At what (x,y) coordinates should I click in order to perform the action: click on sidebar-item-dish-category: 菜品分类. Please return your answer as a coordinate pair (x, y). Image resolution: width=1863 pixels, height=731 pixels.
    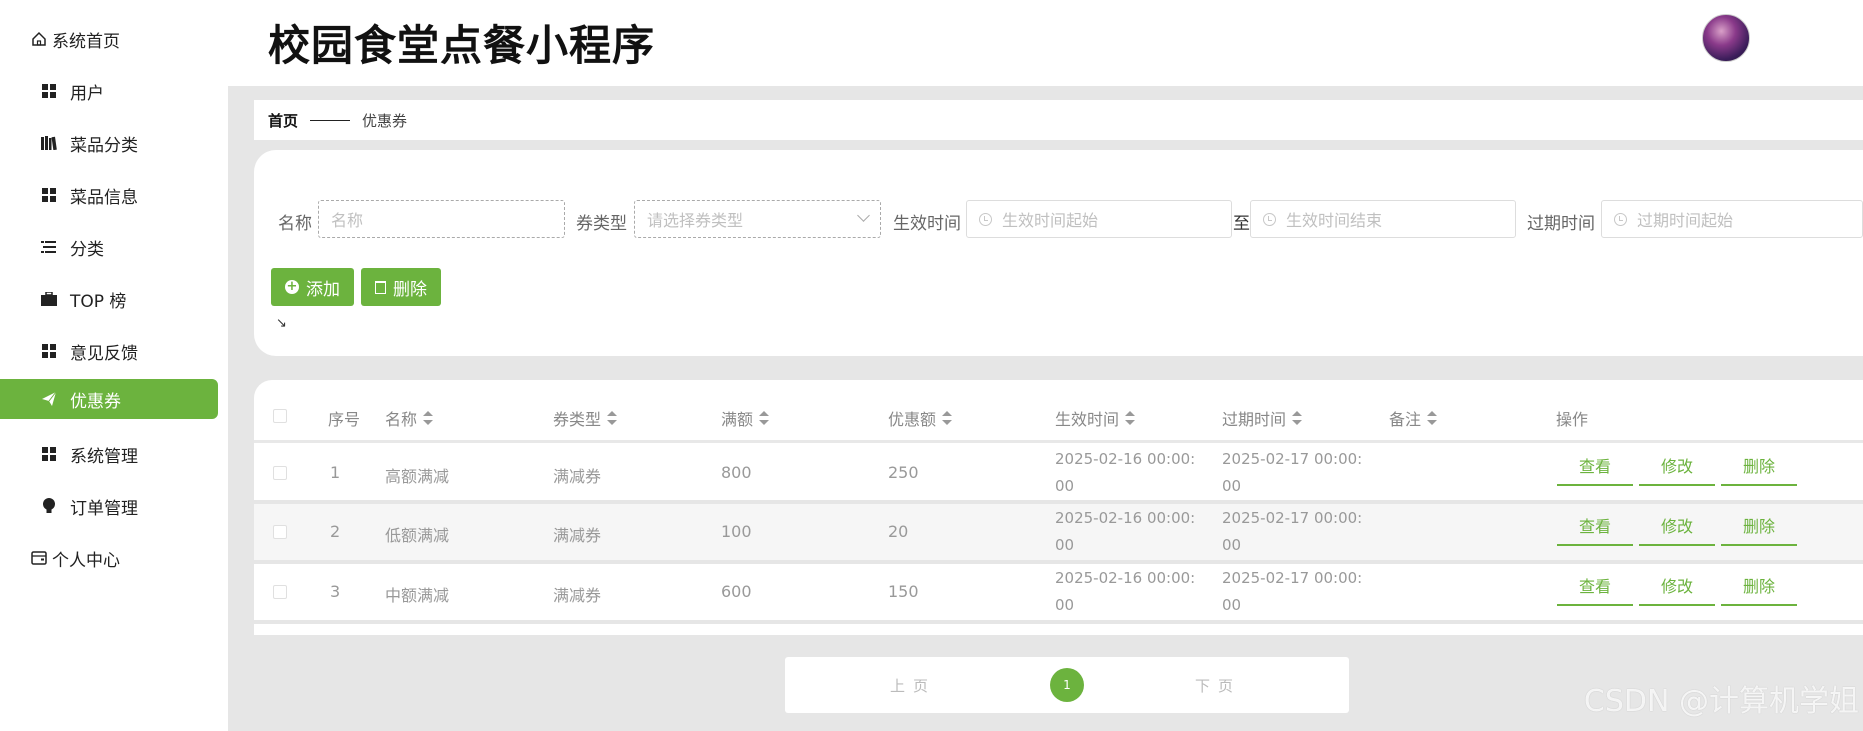
    Looking at the image, I should click on (109, 143).